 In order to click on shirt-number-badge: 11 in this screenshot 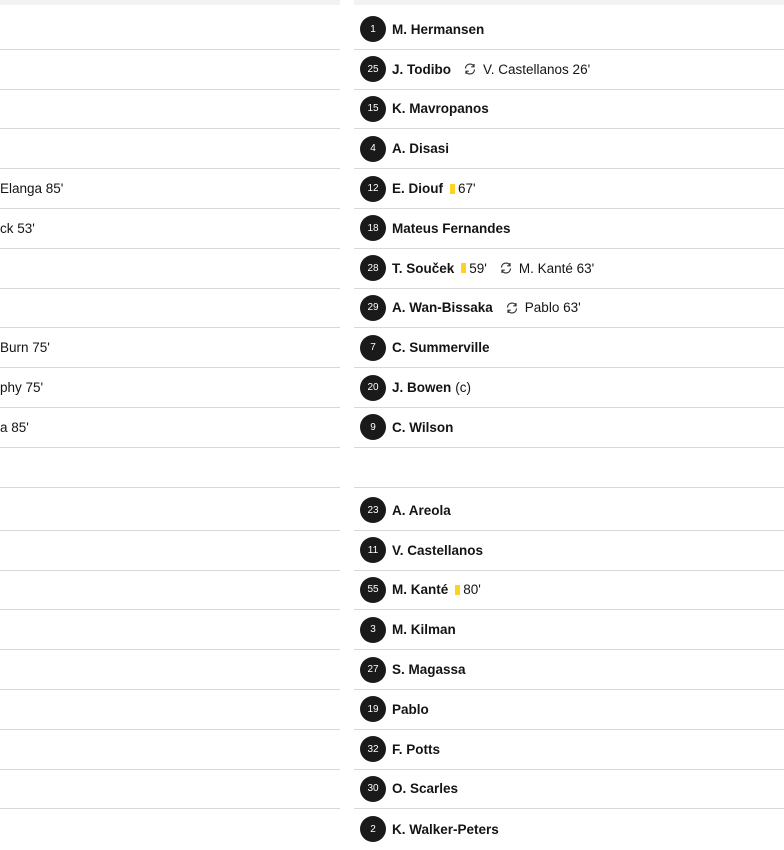, I will do `click(373, 550)`.